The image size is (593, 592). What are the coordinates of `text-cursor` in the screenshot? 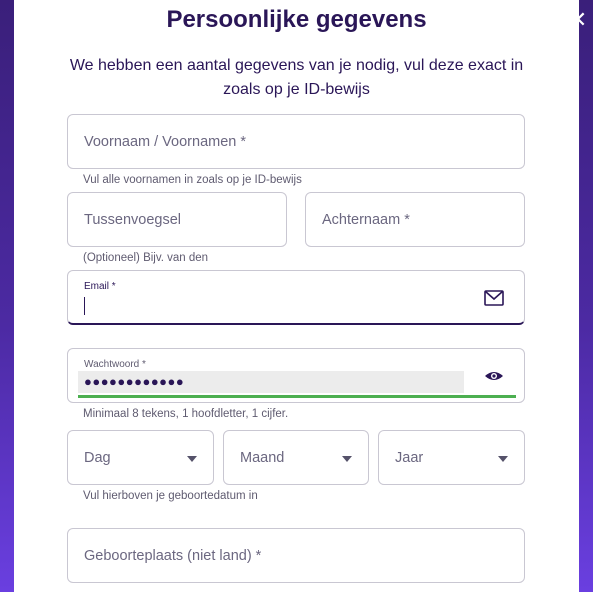 It's located at (84, 306).